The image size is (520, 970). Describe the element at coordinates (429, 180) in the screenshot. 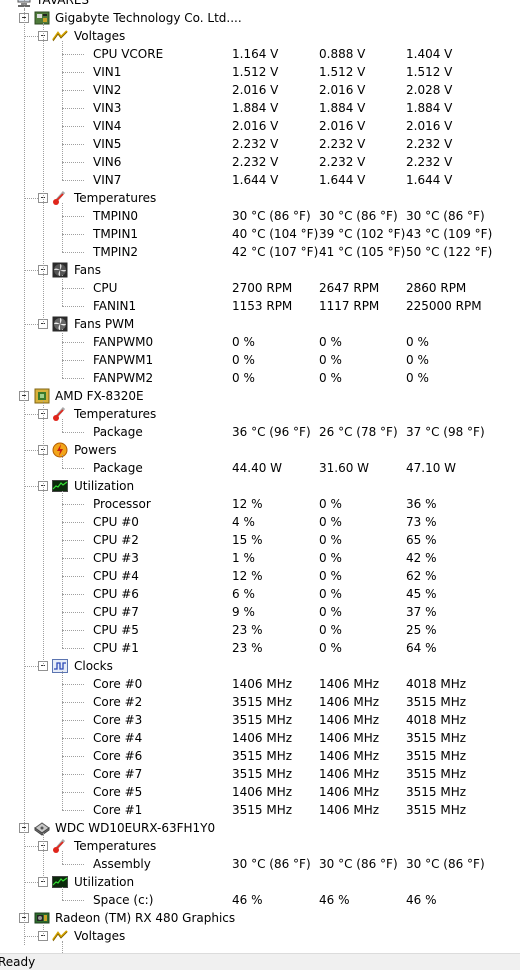

I see `sensor-max: 1.644 V` at that location.